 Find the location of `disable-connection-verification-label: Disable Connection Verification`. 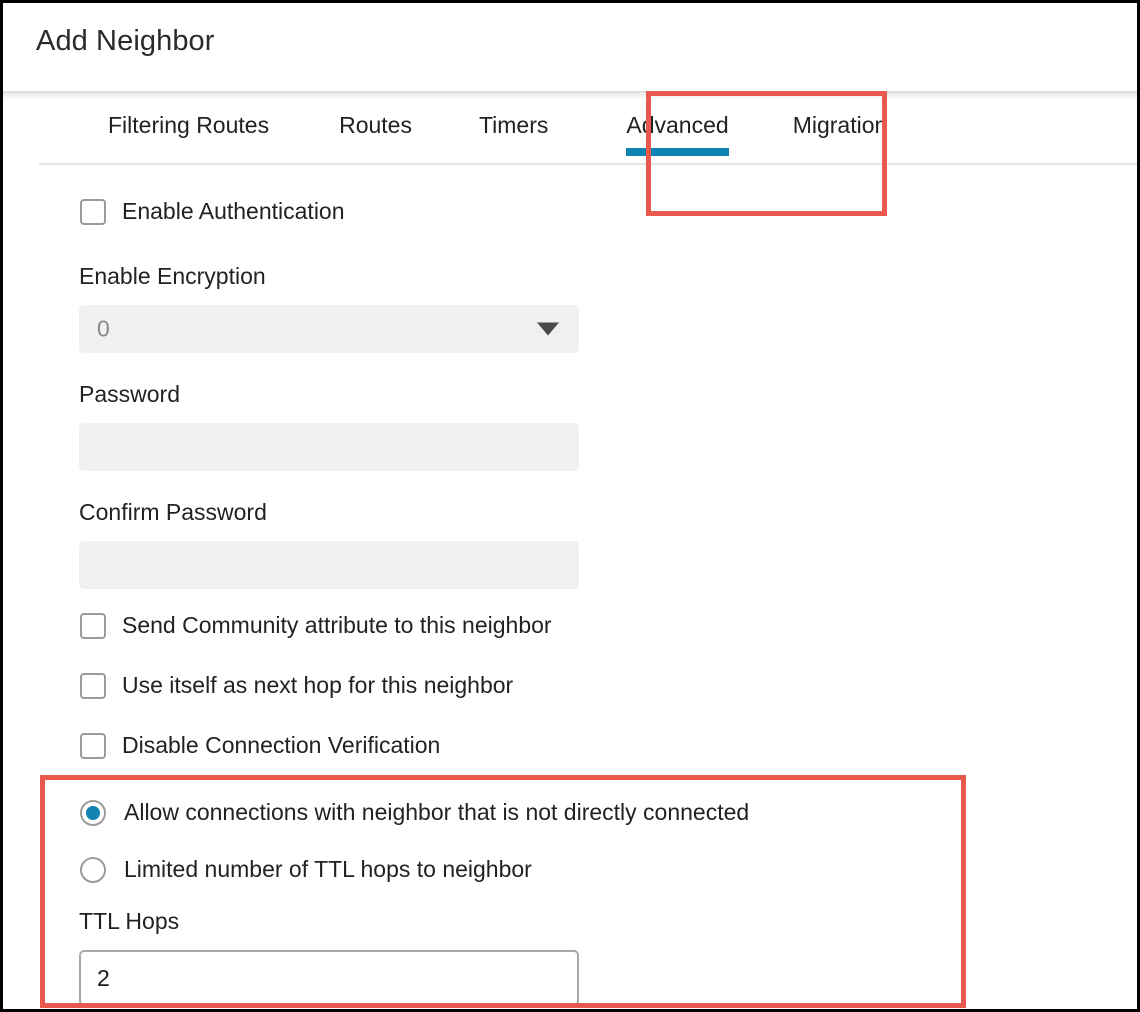

disable-connection-verification-label: Disable Connection Verification is located at coordinates (281, 745).